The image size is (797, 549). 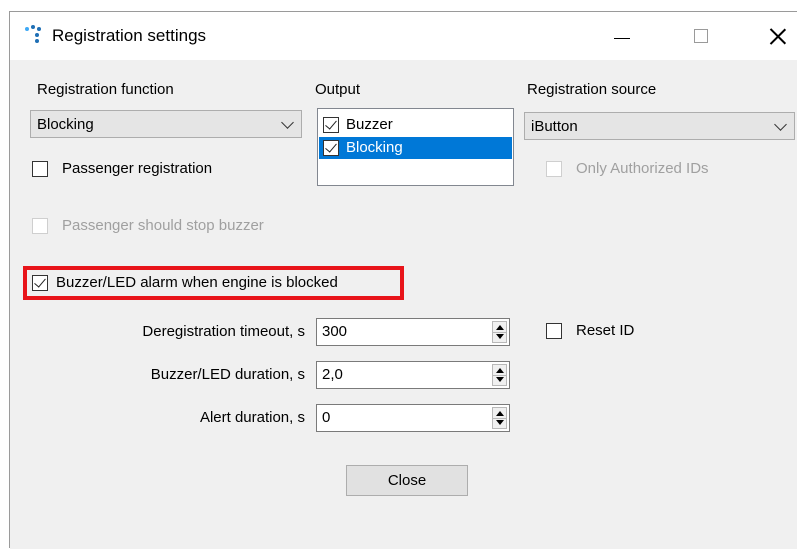 I want to click on buzzer-alarm-checkbox: Buzzer/LED alarm when engine is blocked, so click(x=215, y=283).